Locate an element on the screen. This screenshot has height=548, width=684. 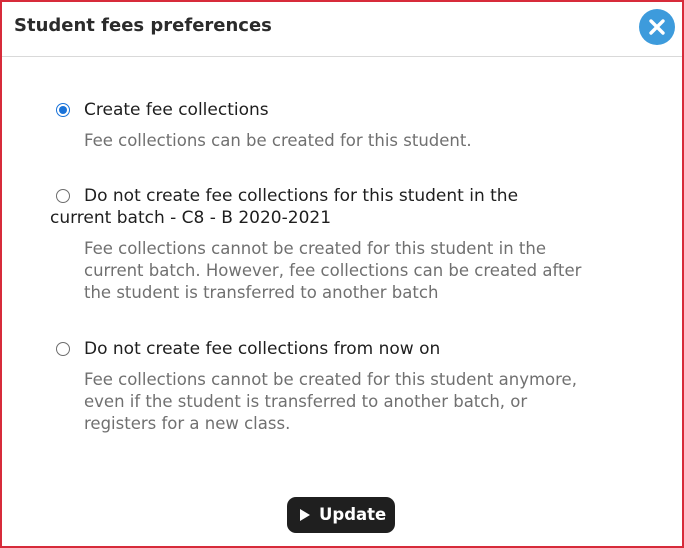
close-icon is located at coordinates (657, 27).